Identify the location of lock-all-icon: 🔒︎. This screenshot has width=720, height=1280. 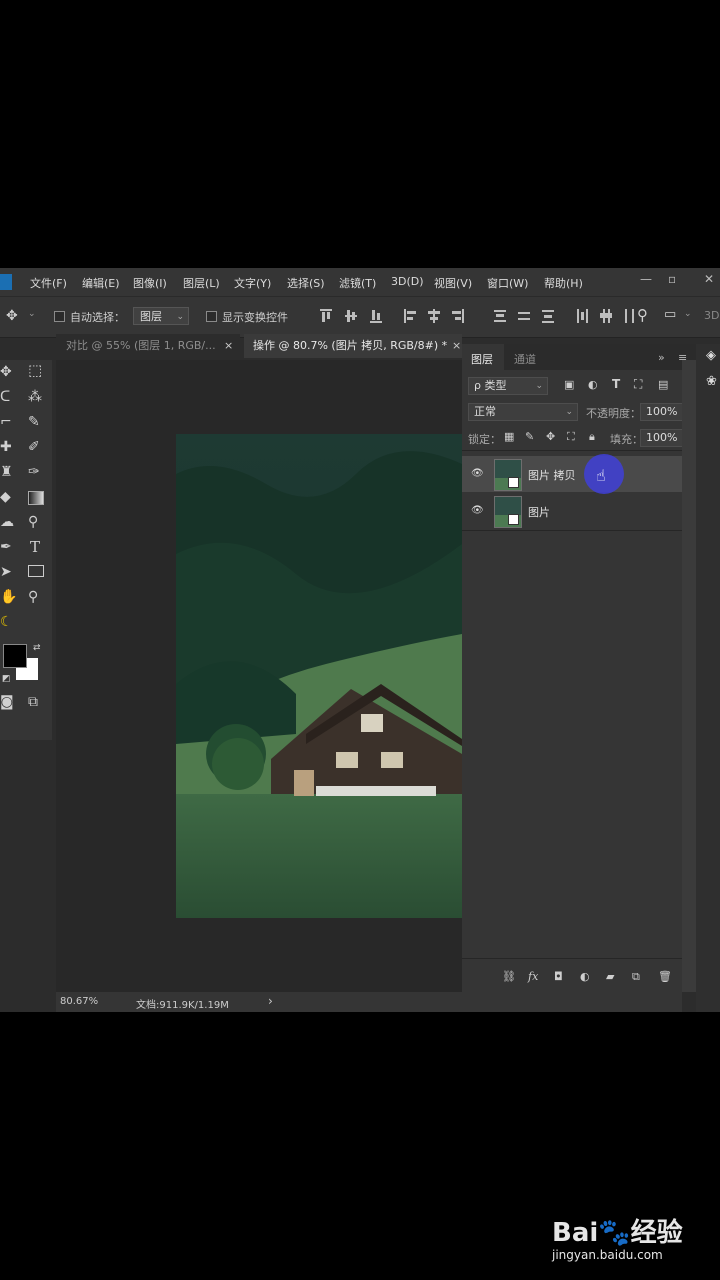
(592, 437).